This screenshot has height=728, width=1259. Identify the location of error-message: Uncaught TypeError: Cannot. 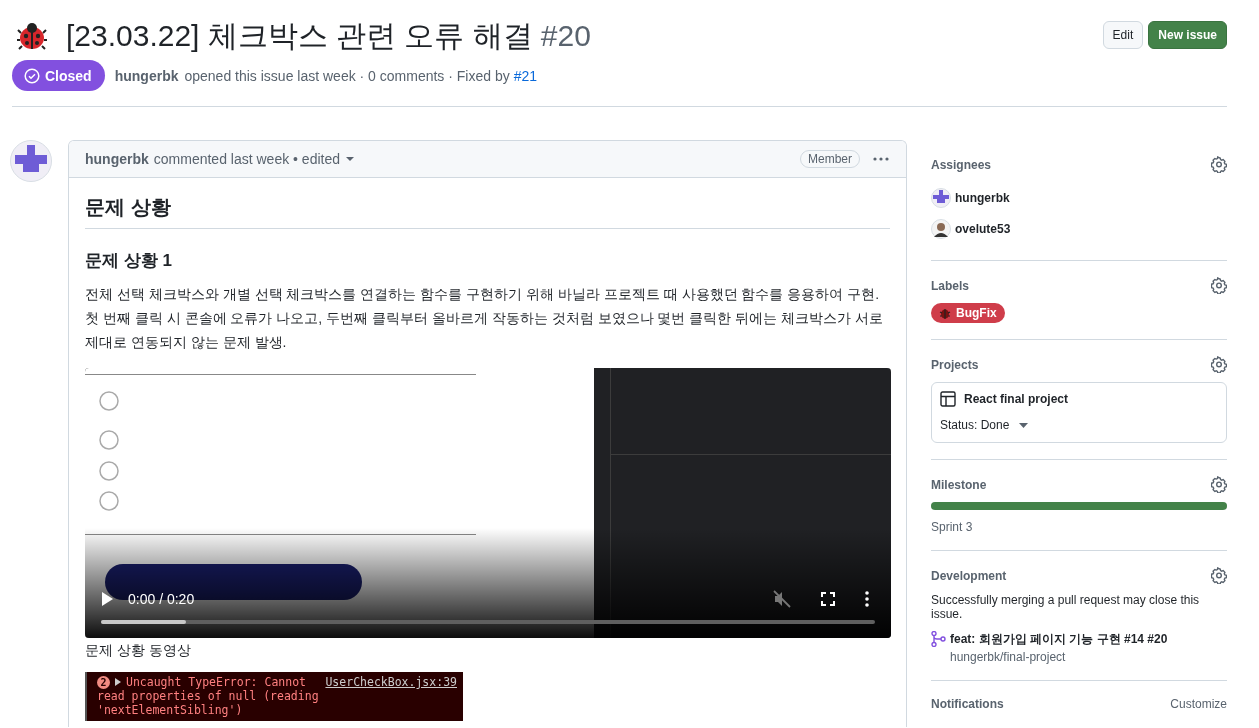
(216, 682).